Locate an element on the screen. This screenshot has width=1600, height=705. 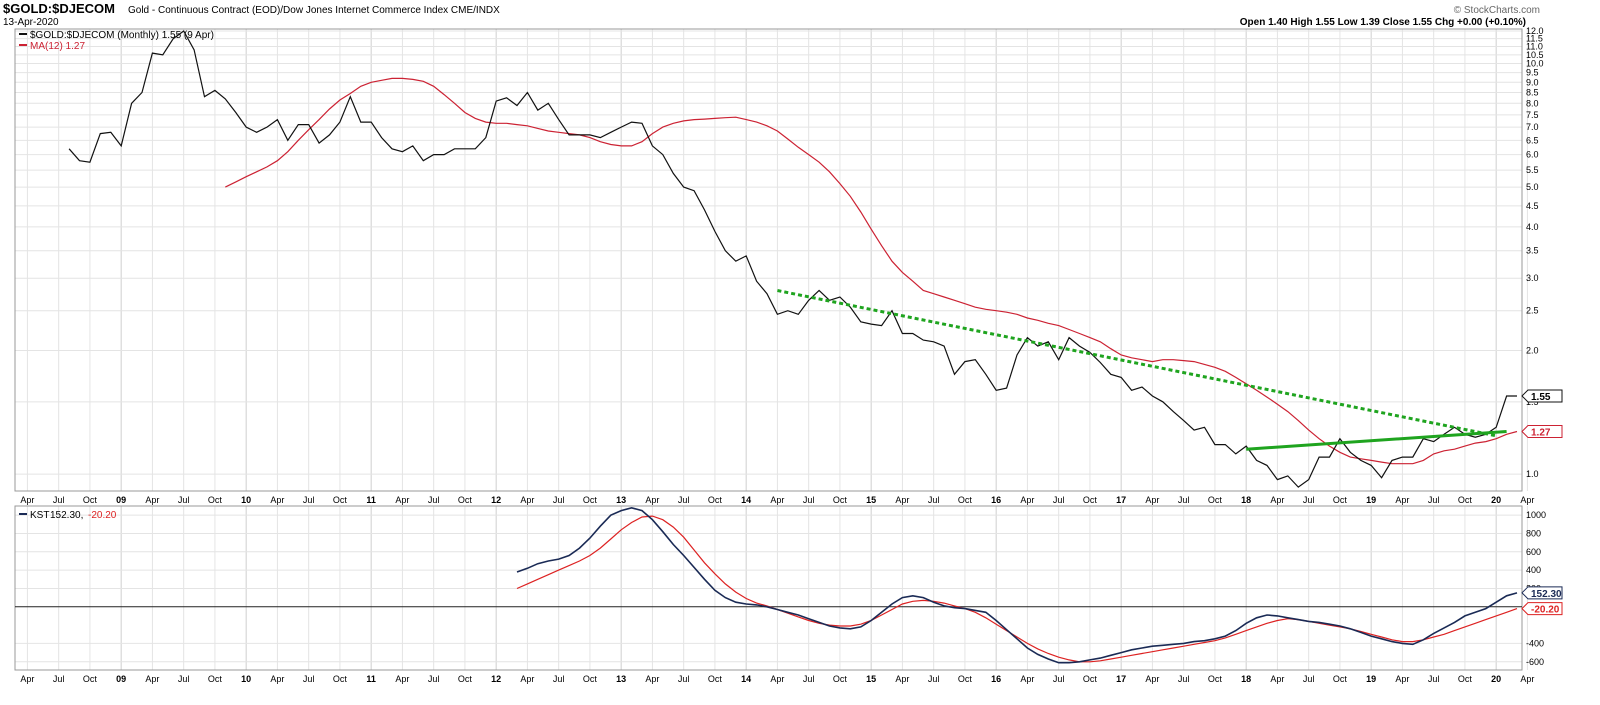
kst-signal-value-tag: -20.20 is located at coordinates (1542, 609).